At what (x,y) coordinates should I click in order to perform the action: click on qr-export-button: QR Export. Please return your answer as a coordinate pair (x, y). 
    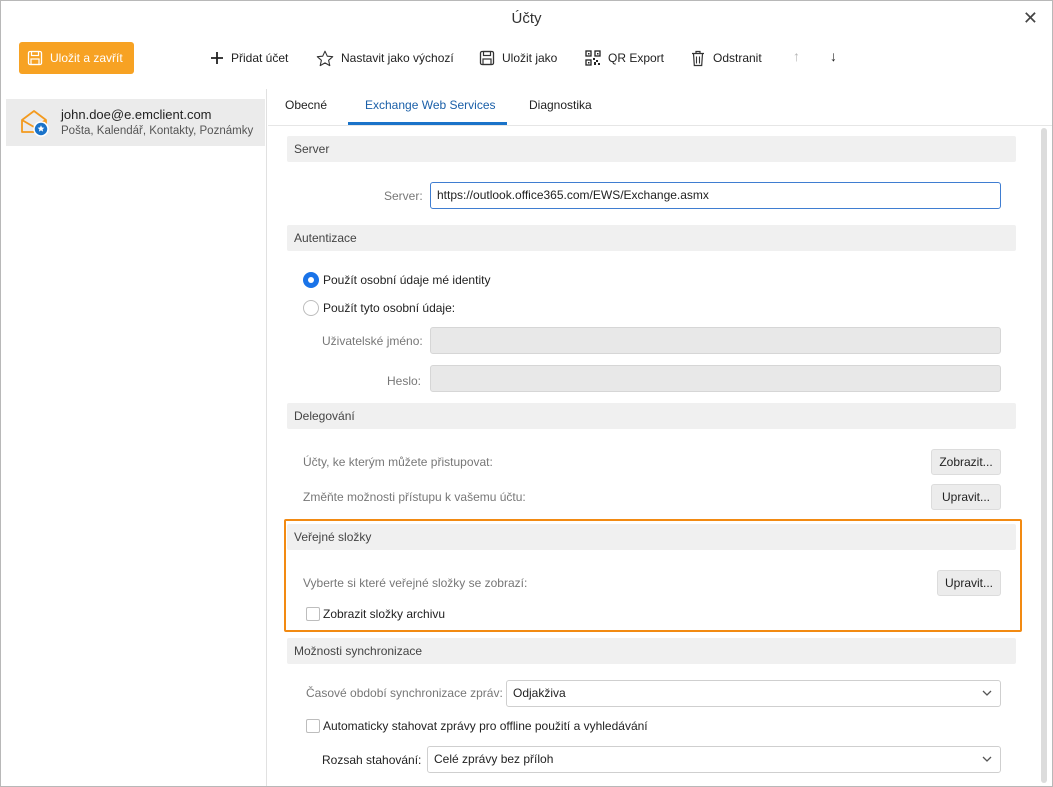
    Looking at the image, I should click on (624, 58).